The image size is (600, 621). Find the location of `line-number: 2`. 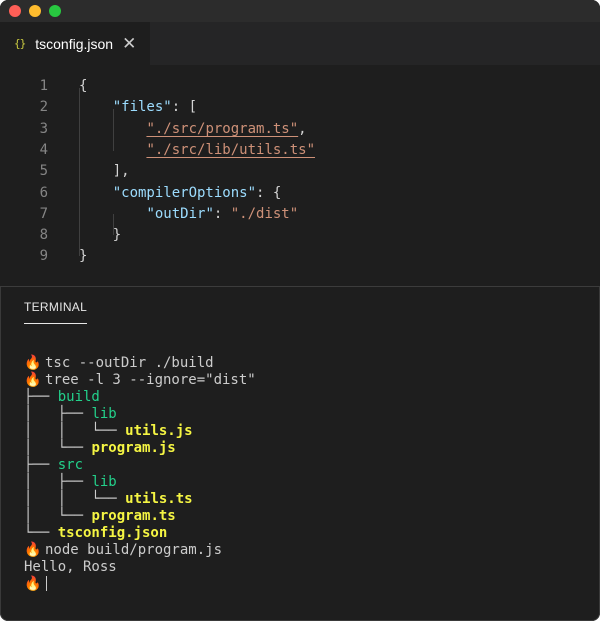

line-number: 2 is located at coordinates (43, 107).